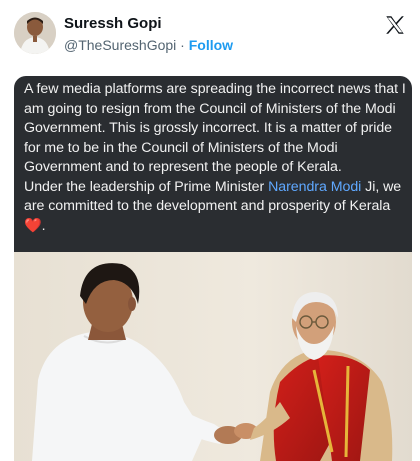 The width and height of the screenshot is (420, 461). What do you see at coordinates (33, 225) in the screenshot?
I see `red-heart-icon: ❤️` at bounding box center [33, 225].